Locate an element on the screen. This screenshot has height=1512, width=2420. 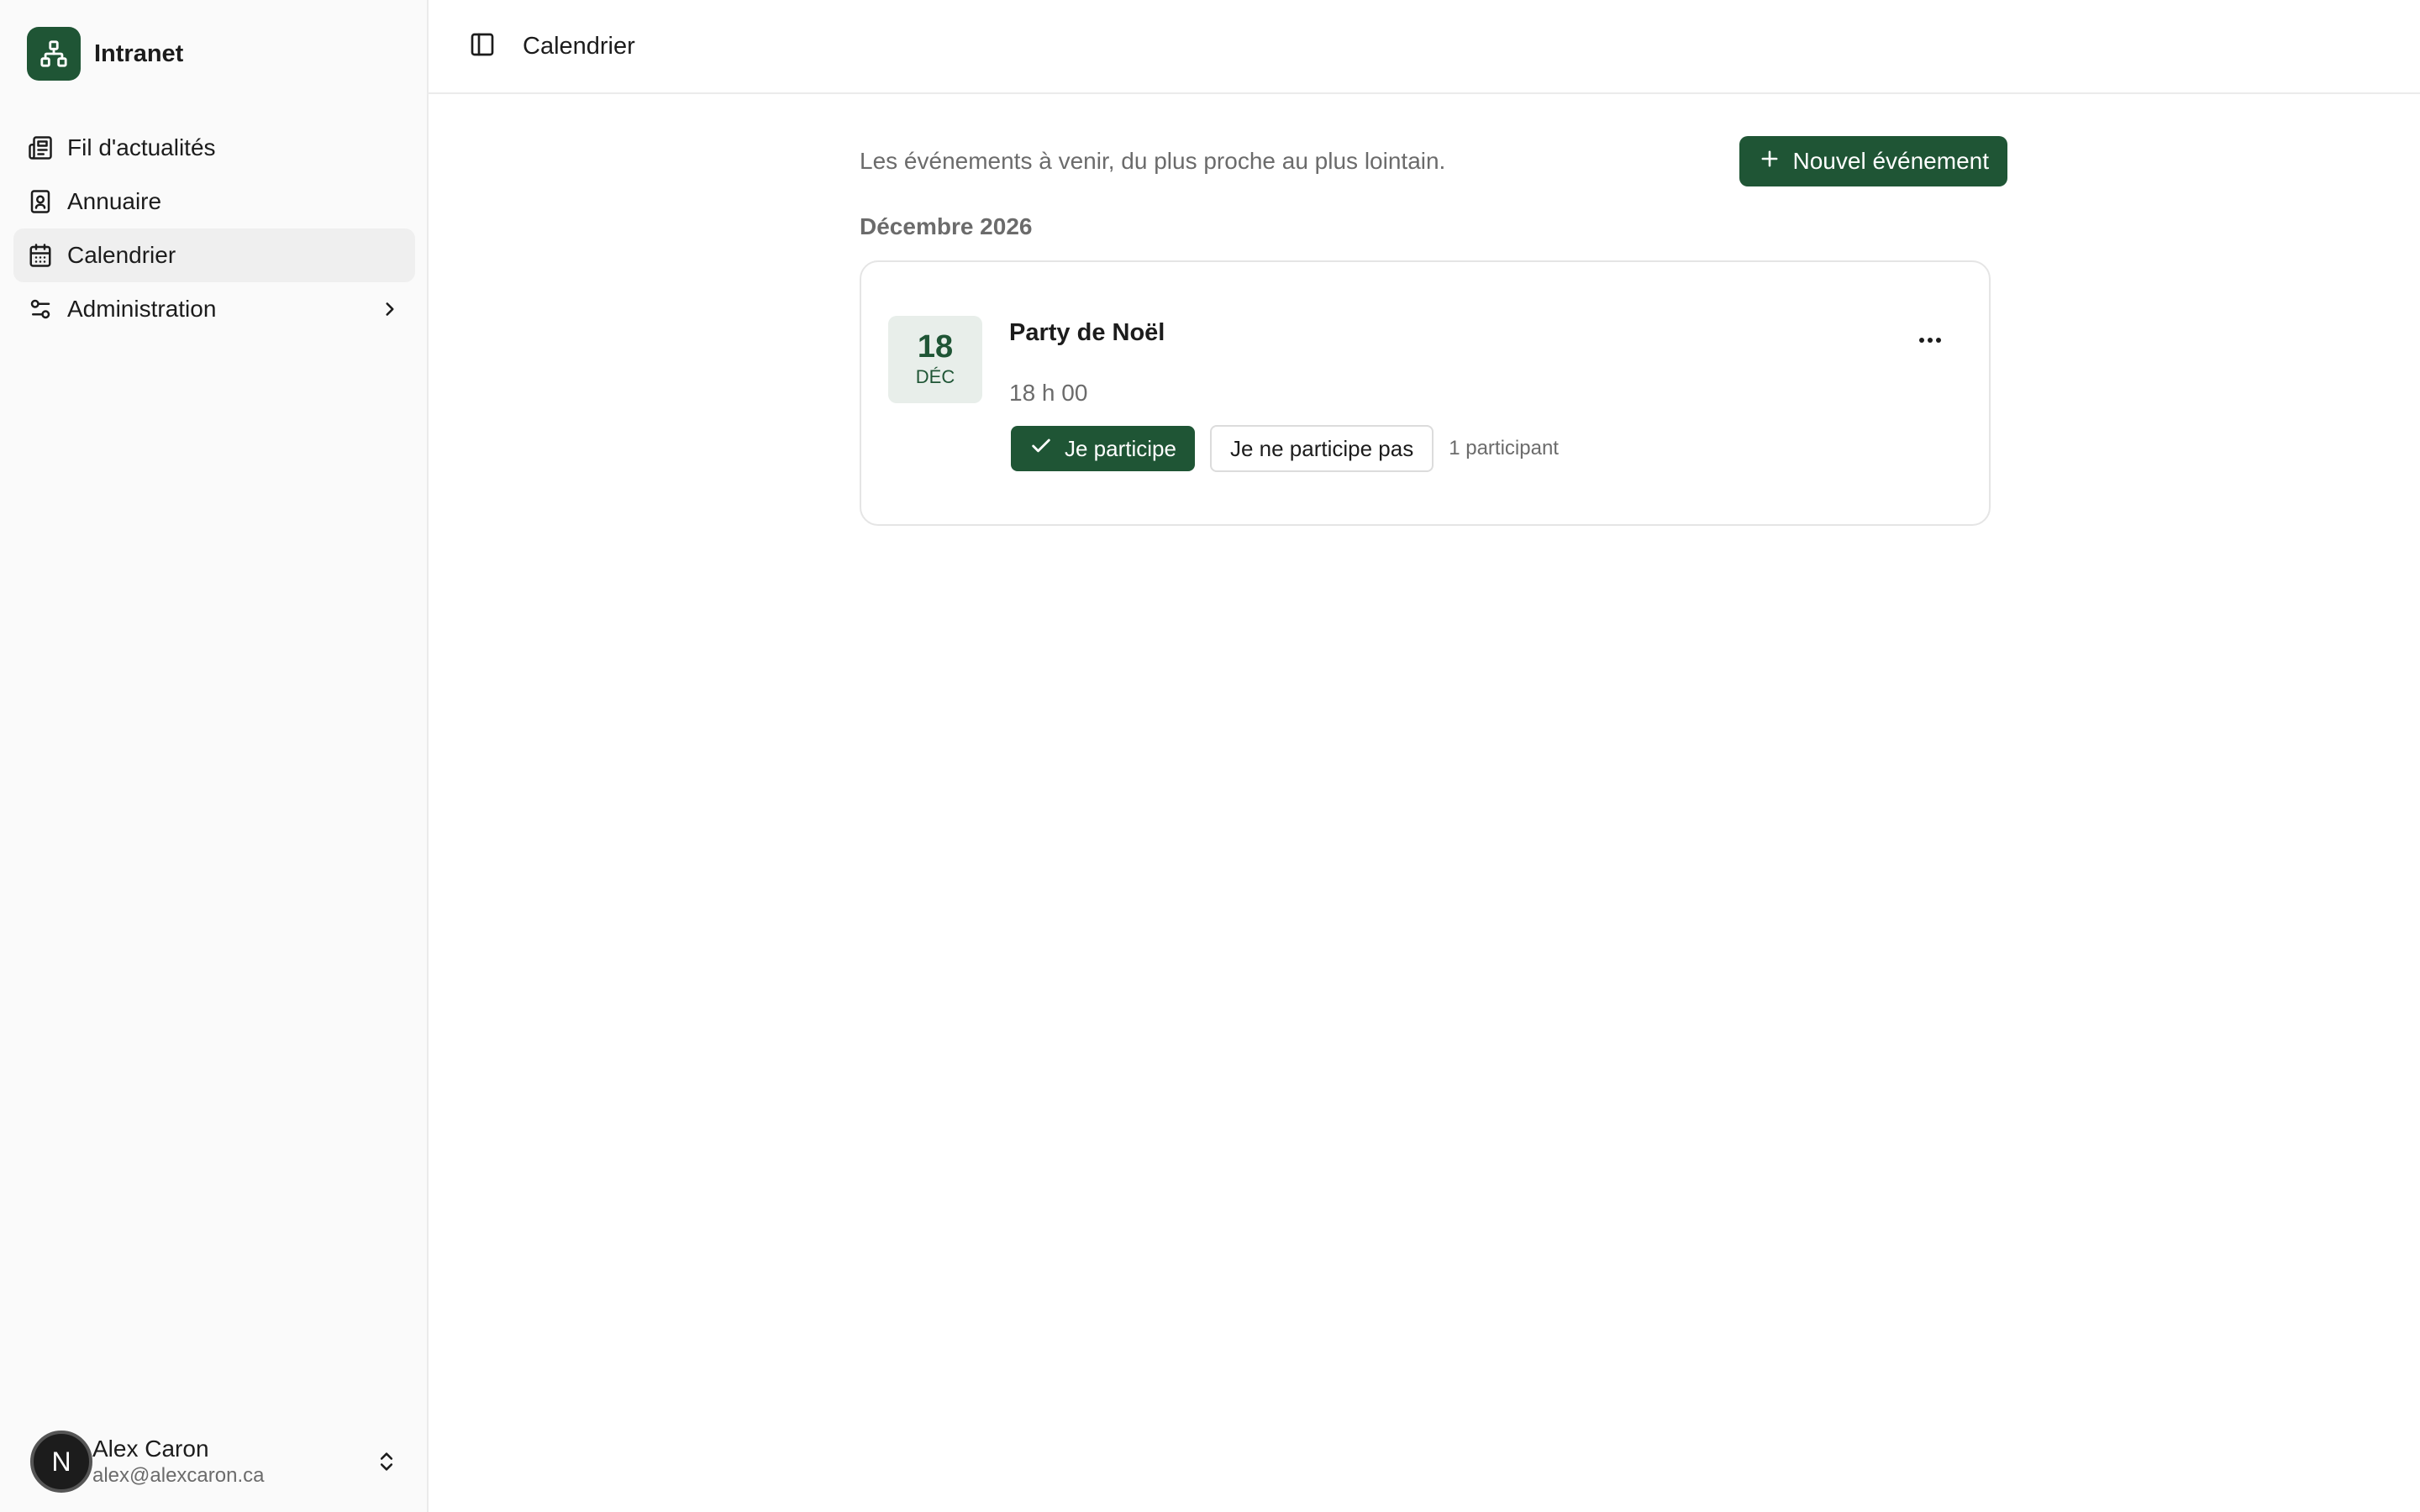
brand: Intranet is located at coordinates (105, 54).